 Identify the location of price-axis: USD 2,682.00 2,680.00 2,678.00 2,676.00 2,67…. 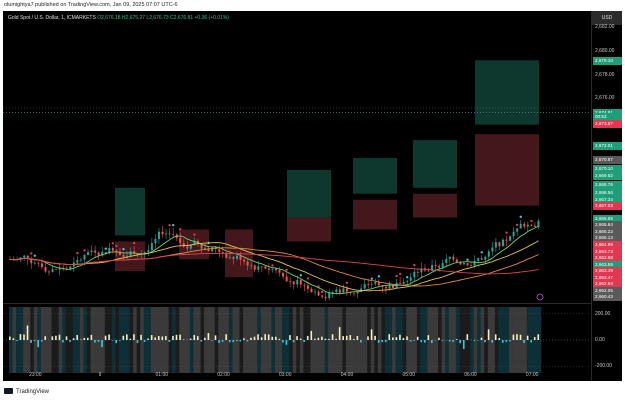
(606, 196).